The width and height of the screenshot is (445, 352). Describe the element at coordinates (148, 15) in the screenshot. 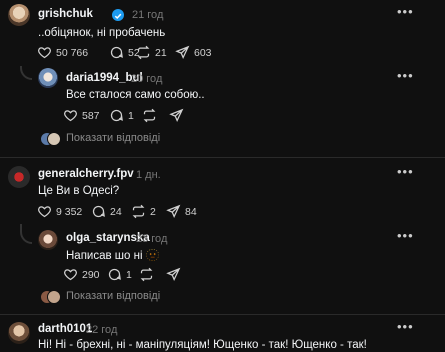

I see `post-time: 21 год` at that location.